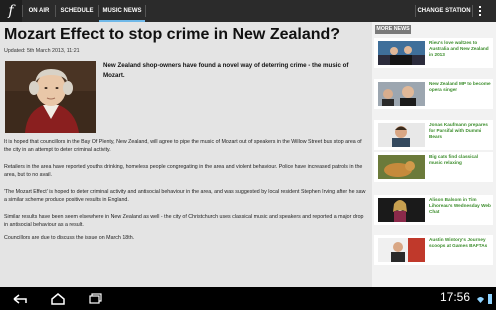 The width and height of the screenshot is (496, 310). What do you see at coordinates (444, 11) in the screenshot?
I see `change-station-button: CHANGE STATION` at bounding box center [444, 11].